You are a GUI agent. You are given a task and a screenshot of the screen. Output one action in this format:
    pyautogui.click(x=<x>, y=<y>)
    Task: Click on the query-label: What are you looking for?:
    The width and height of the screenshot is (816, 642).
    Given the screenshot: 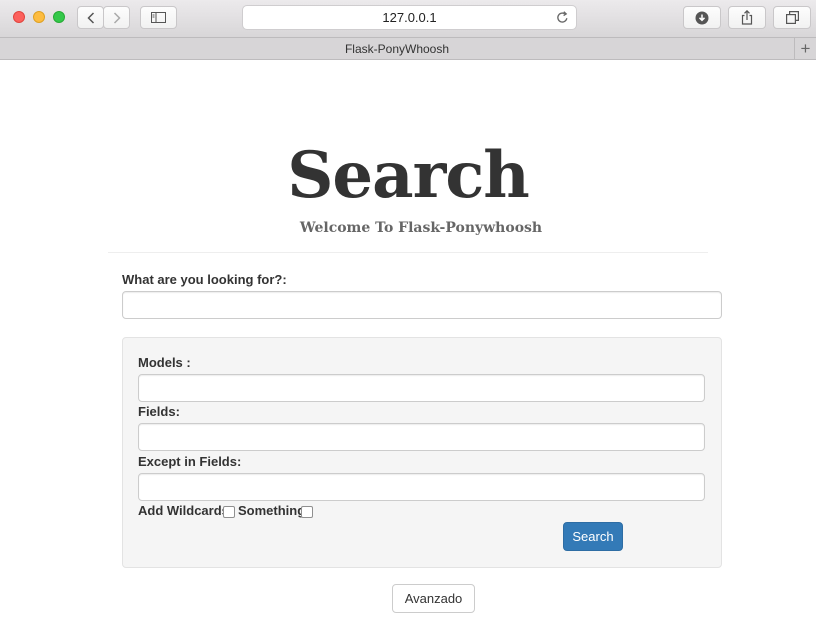 What is the action you would take?
    pyautogui.click(x=204, y=279)
    